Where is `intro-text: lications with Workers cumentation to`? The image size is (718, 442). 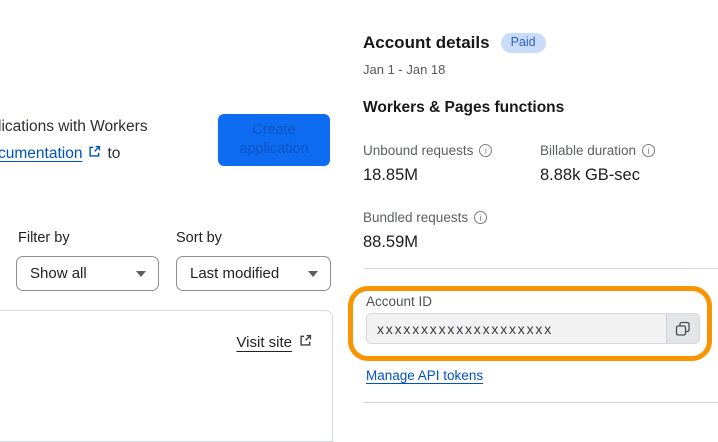 intro-text: lications with Workers cumentation to is located at coordinates (74, 140).